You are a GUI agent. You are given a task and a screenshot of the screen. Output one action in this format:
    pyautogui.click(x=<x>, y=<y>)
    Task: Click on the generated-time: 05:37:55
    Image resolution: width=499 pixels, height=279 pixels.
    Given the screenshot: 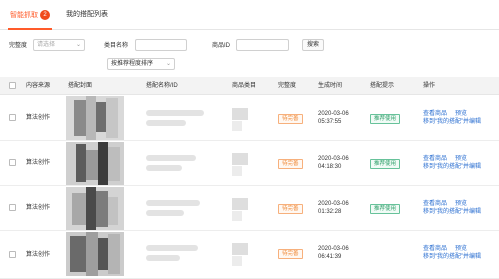 What is the action you would take?
    pyautogui.click(x=330, y=122)
    